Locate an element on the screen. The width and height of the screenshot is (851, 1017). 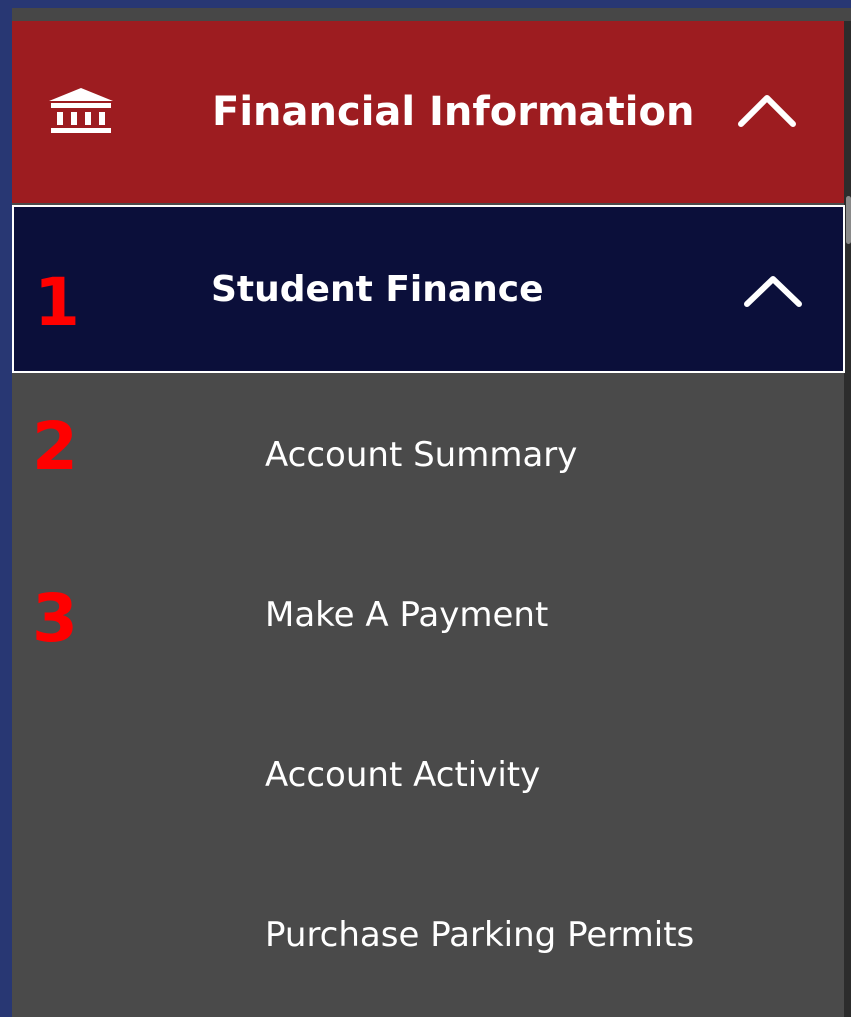
annotation-marker: 1 is located at coordinates (57, 302).